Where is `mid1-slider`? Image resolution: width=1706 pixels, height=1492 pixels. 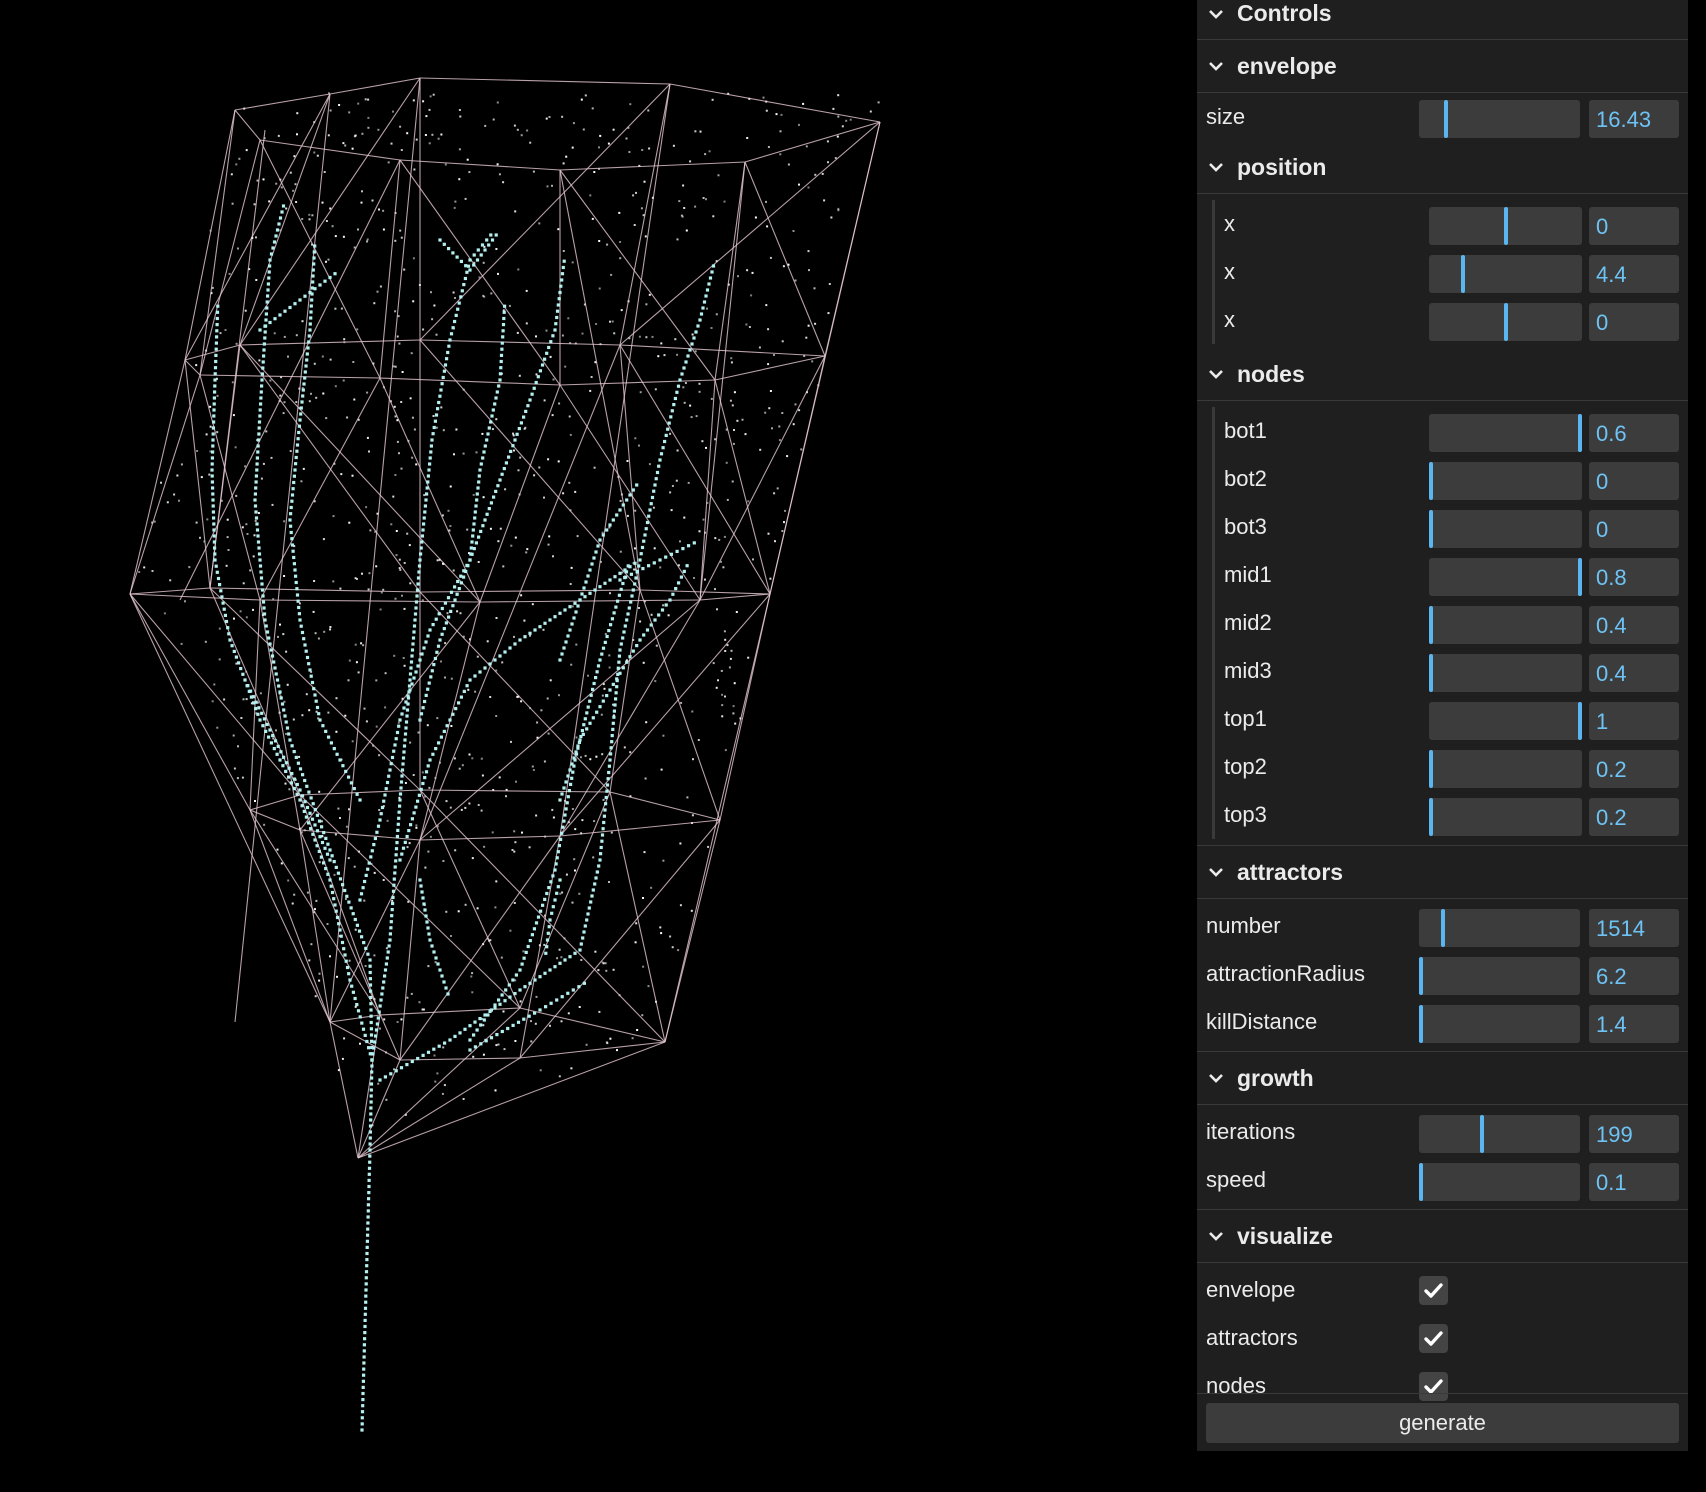
mid1-slider is located at coordinates (1505, 577).